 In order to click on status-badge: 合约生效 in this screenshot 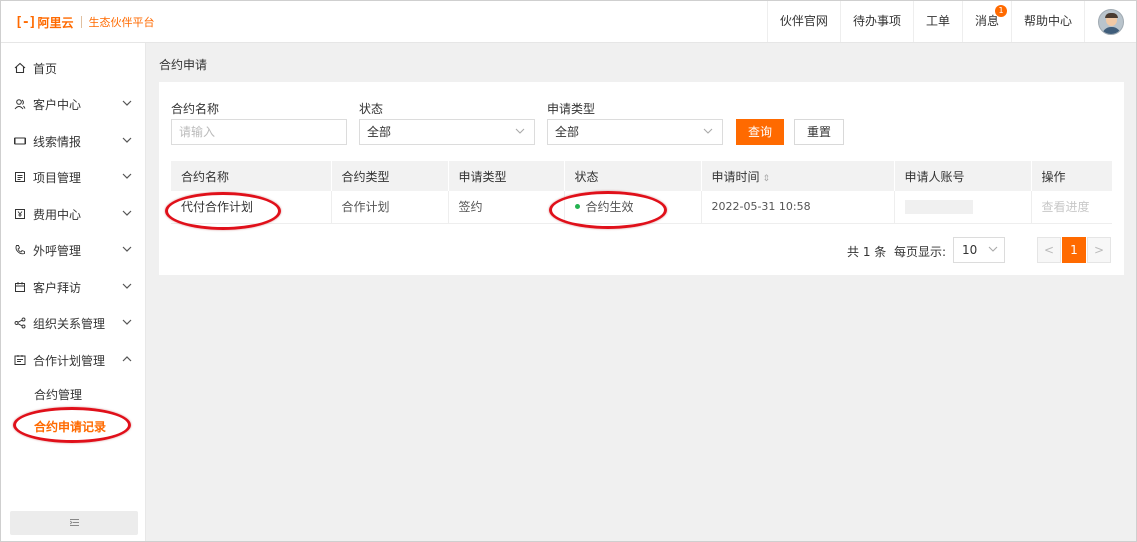, I will do `click(609, 207)`.